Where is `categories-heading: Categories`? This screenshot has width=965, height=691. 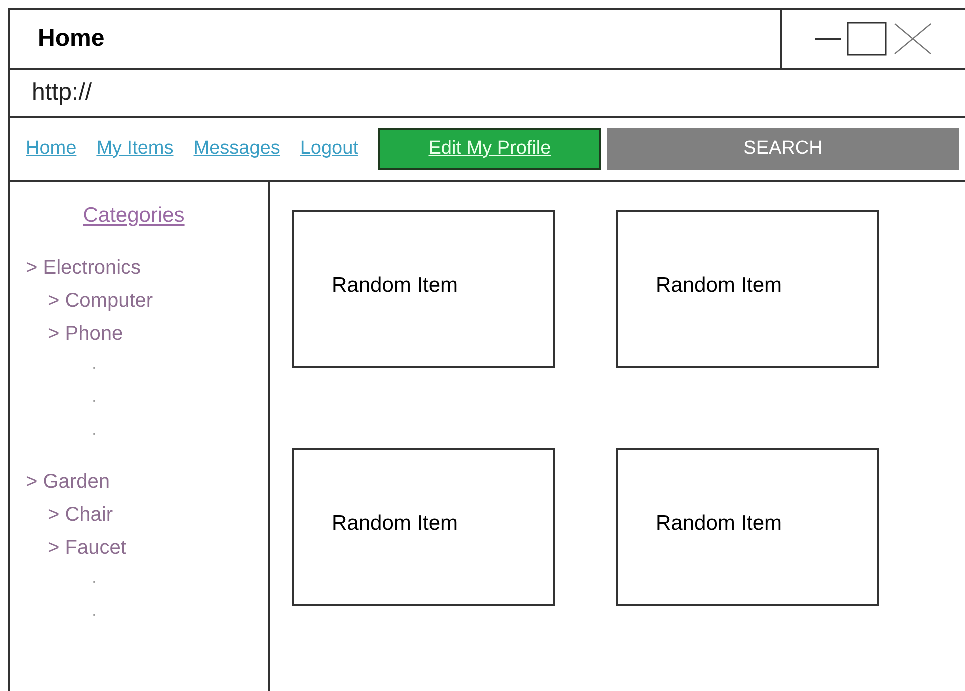
categories-heading: Categories is located at coordinates (134, 216).